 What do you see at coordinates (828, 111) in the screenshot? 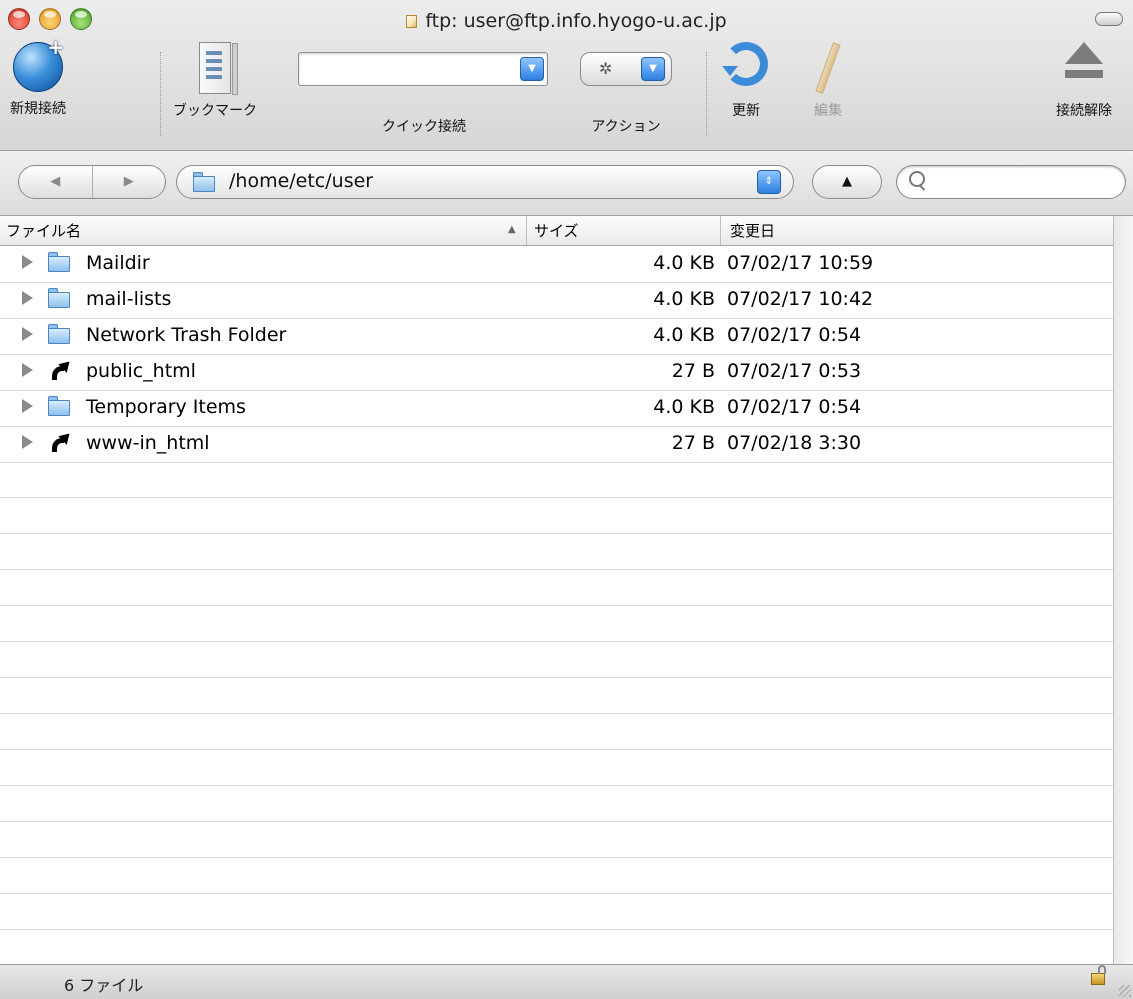
I see `edit-label: 編集` at bounding box center [828, 111].